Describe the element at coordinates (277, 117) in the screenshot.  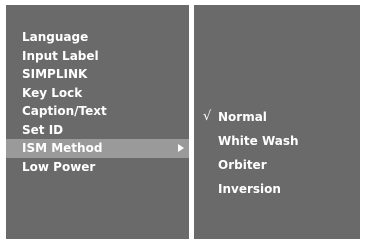
I see `option-normal: √ Normal` at that location.